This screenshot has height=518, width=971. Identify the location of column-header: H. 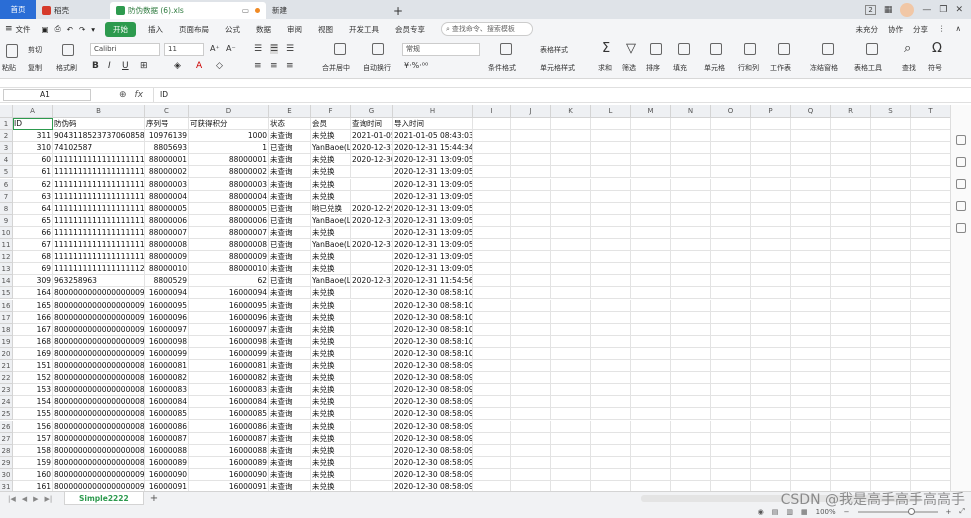
(433, 111).